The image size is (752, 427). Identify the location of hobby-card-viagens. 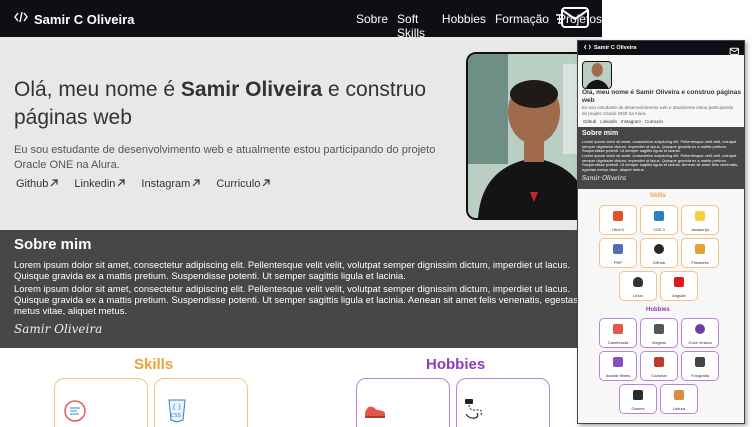
(503, 402).